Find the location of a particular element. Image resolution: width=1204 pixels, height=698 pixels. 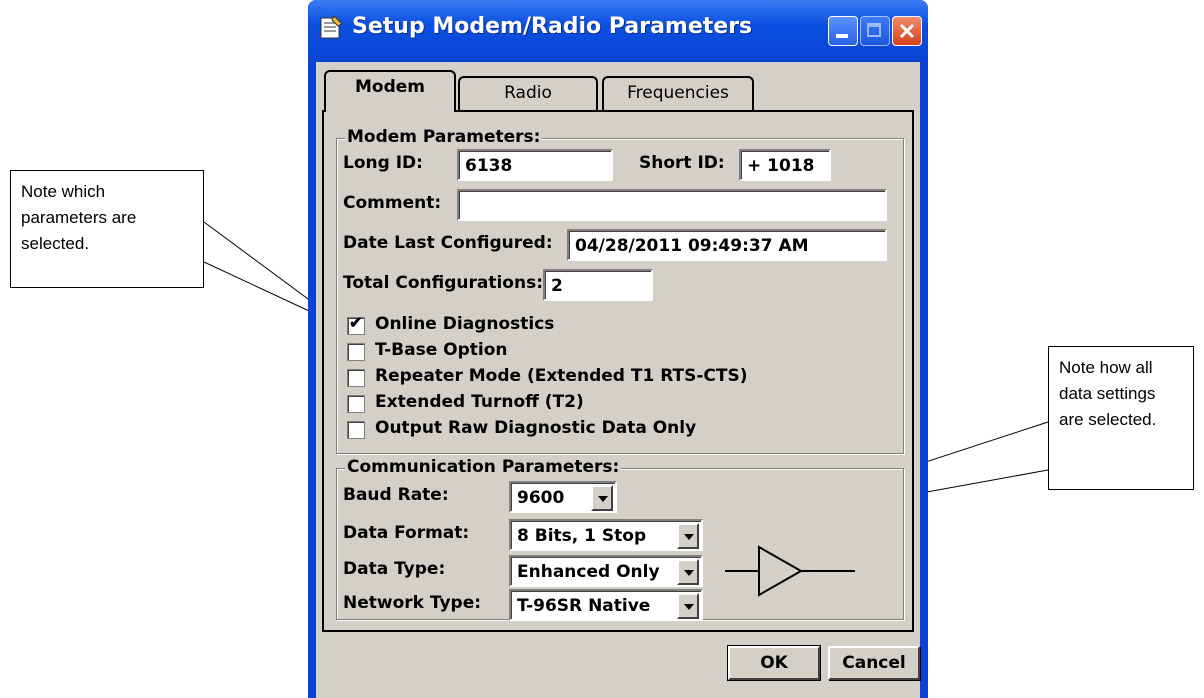

callout-right: Note how all data settings are selected. is located at coordinates (1121, 418).